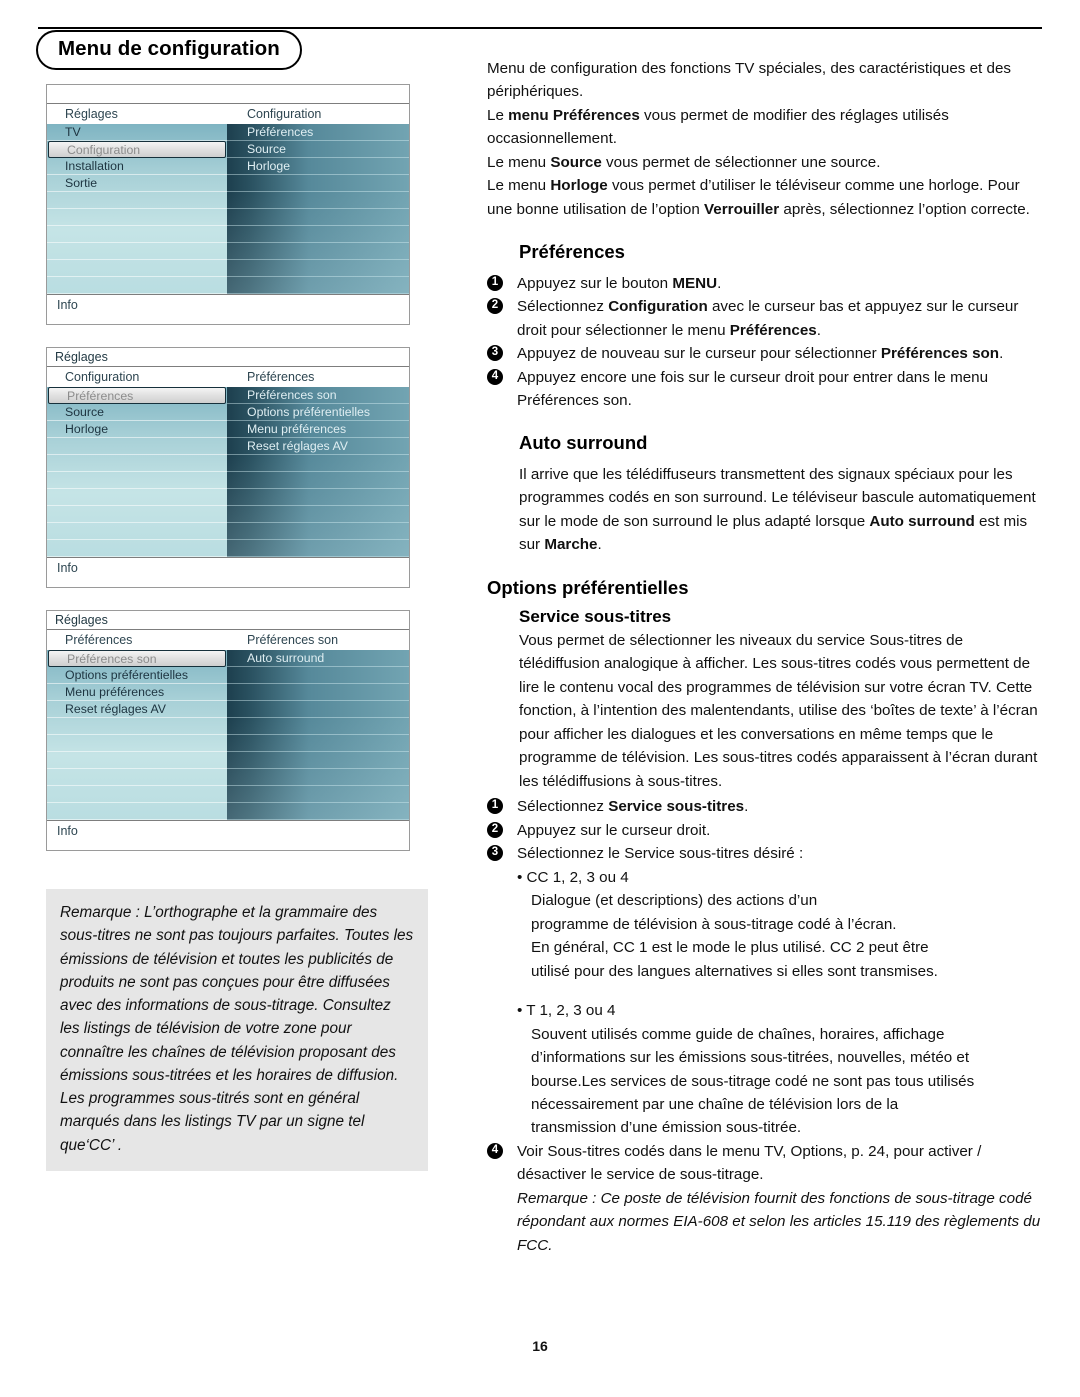 The height and width of the screenshot is (1397, 1080). I want to click on step-item: 1 Appuyez sur le bouton MENU., so click(766, 283).